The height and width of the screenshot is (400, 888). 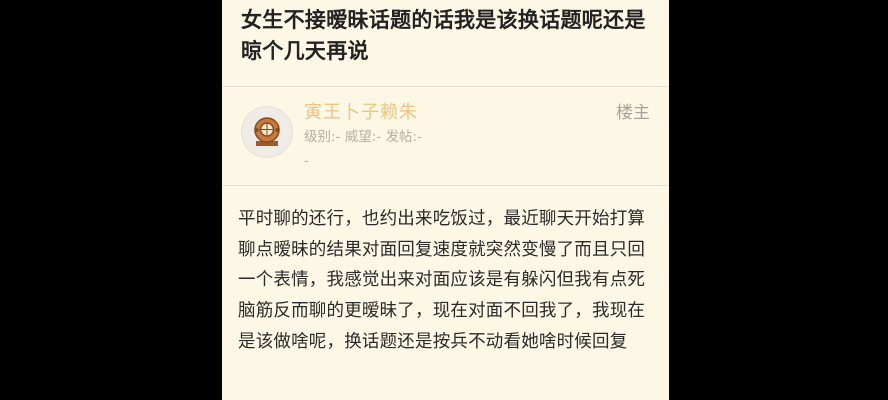 I want to click on meta-extra: -, so click(x=306, y=161).